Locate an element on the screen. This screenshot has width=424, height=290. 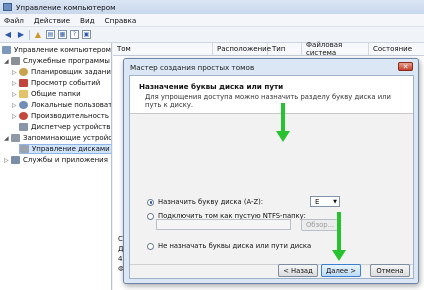
tree-node-label: Служебные программы is located at coordinates (66, 61).